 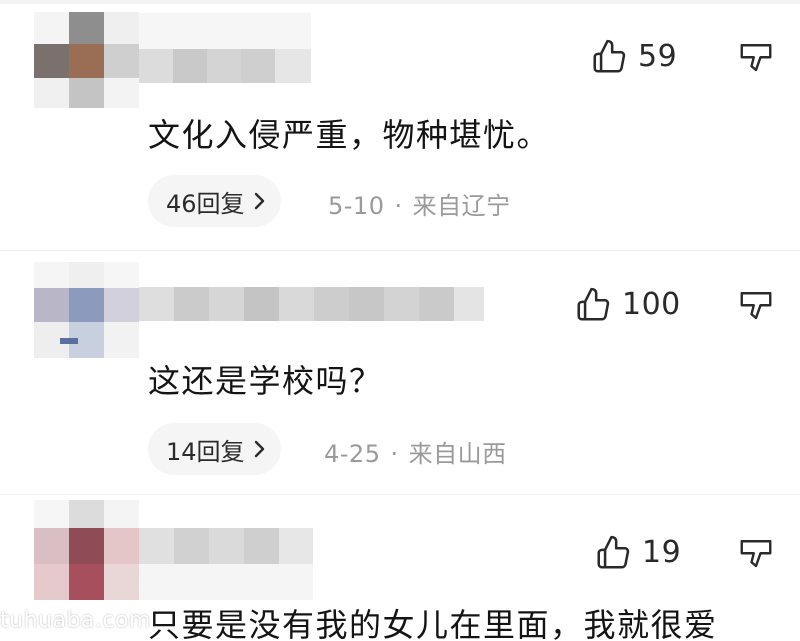 What do you see at coordinates (633, 57) in the screenshot?
I see `like-button: 59` at bounding box center [633, 57].